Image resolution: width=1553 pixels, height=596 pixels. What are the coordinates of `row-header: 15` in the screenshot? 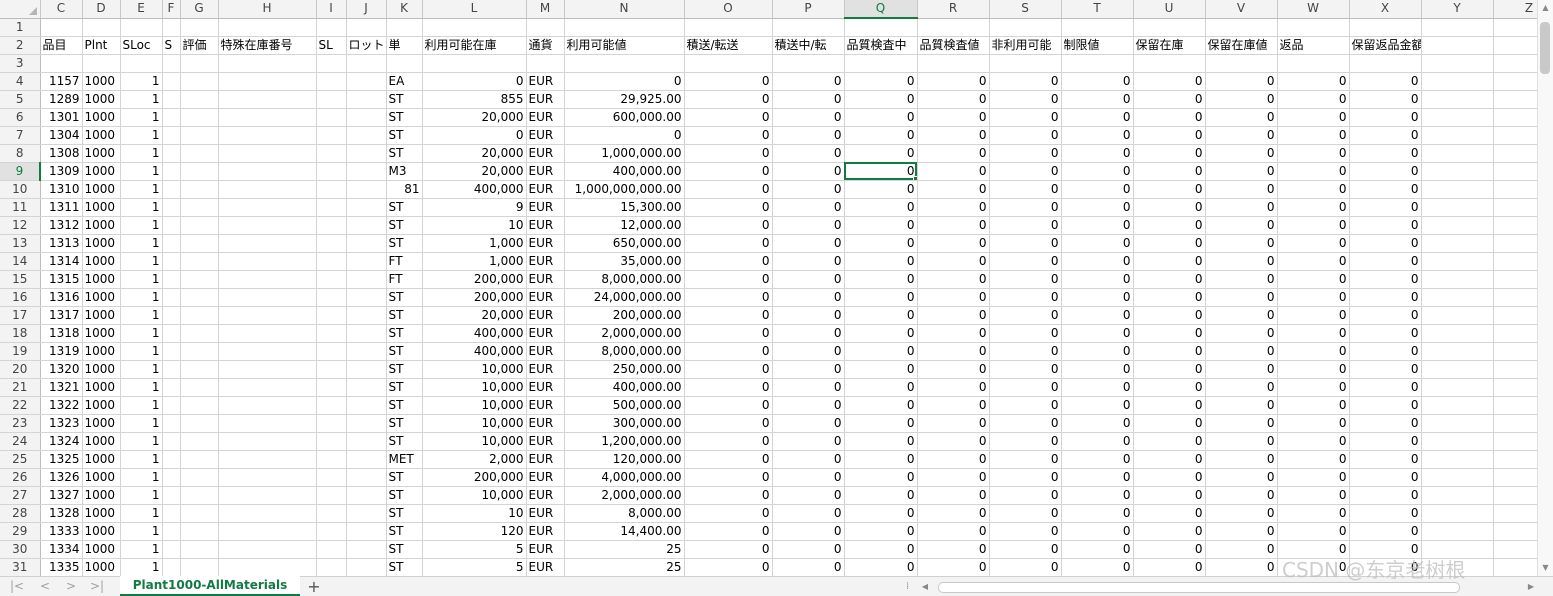 It's located at (20, 279).